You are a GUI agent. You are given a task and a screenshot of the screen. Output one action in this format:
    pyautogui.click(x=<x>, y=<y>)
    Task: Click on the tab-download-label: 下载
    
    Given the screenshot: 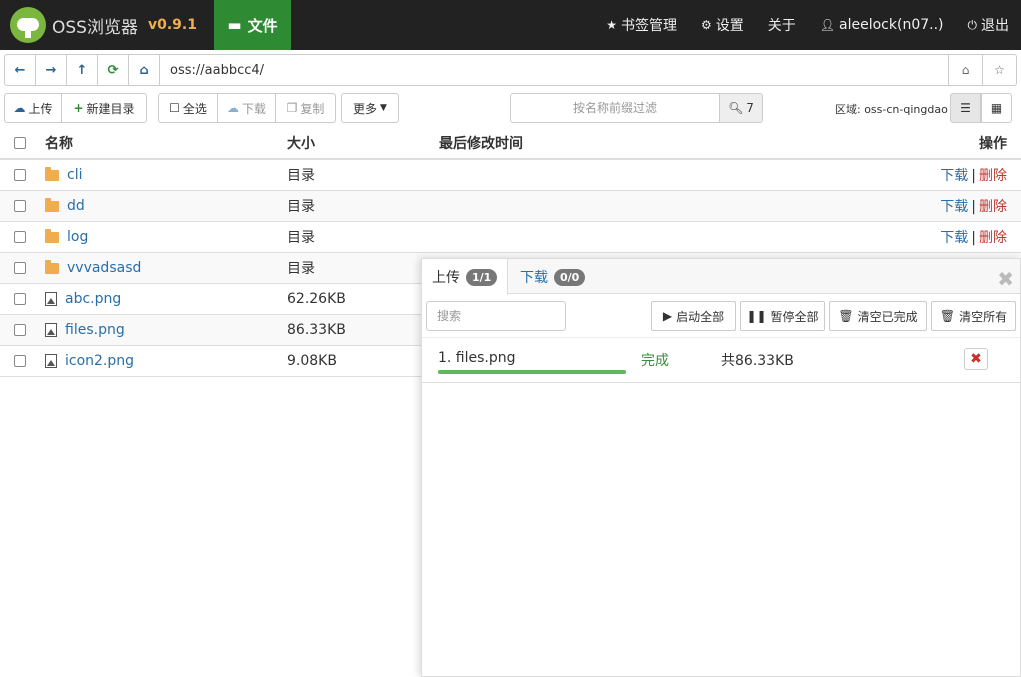 What is the action you would take?
    pyautogui.click(x=534, y=278)
    